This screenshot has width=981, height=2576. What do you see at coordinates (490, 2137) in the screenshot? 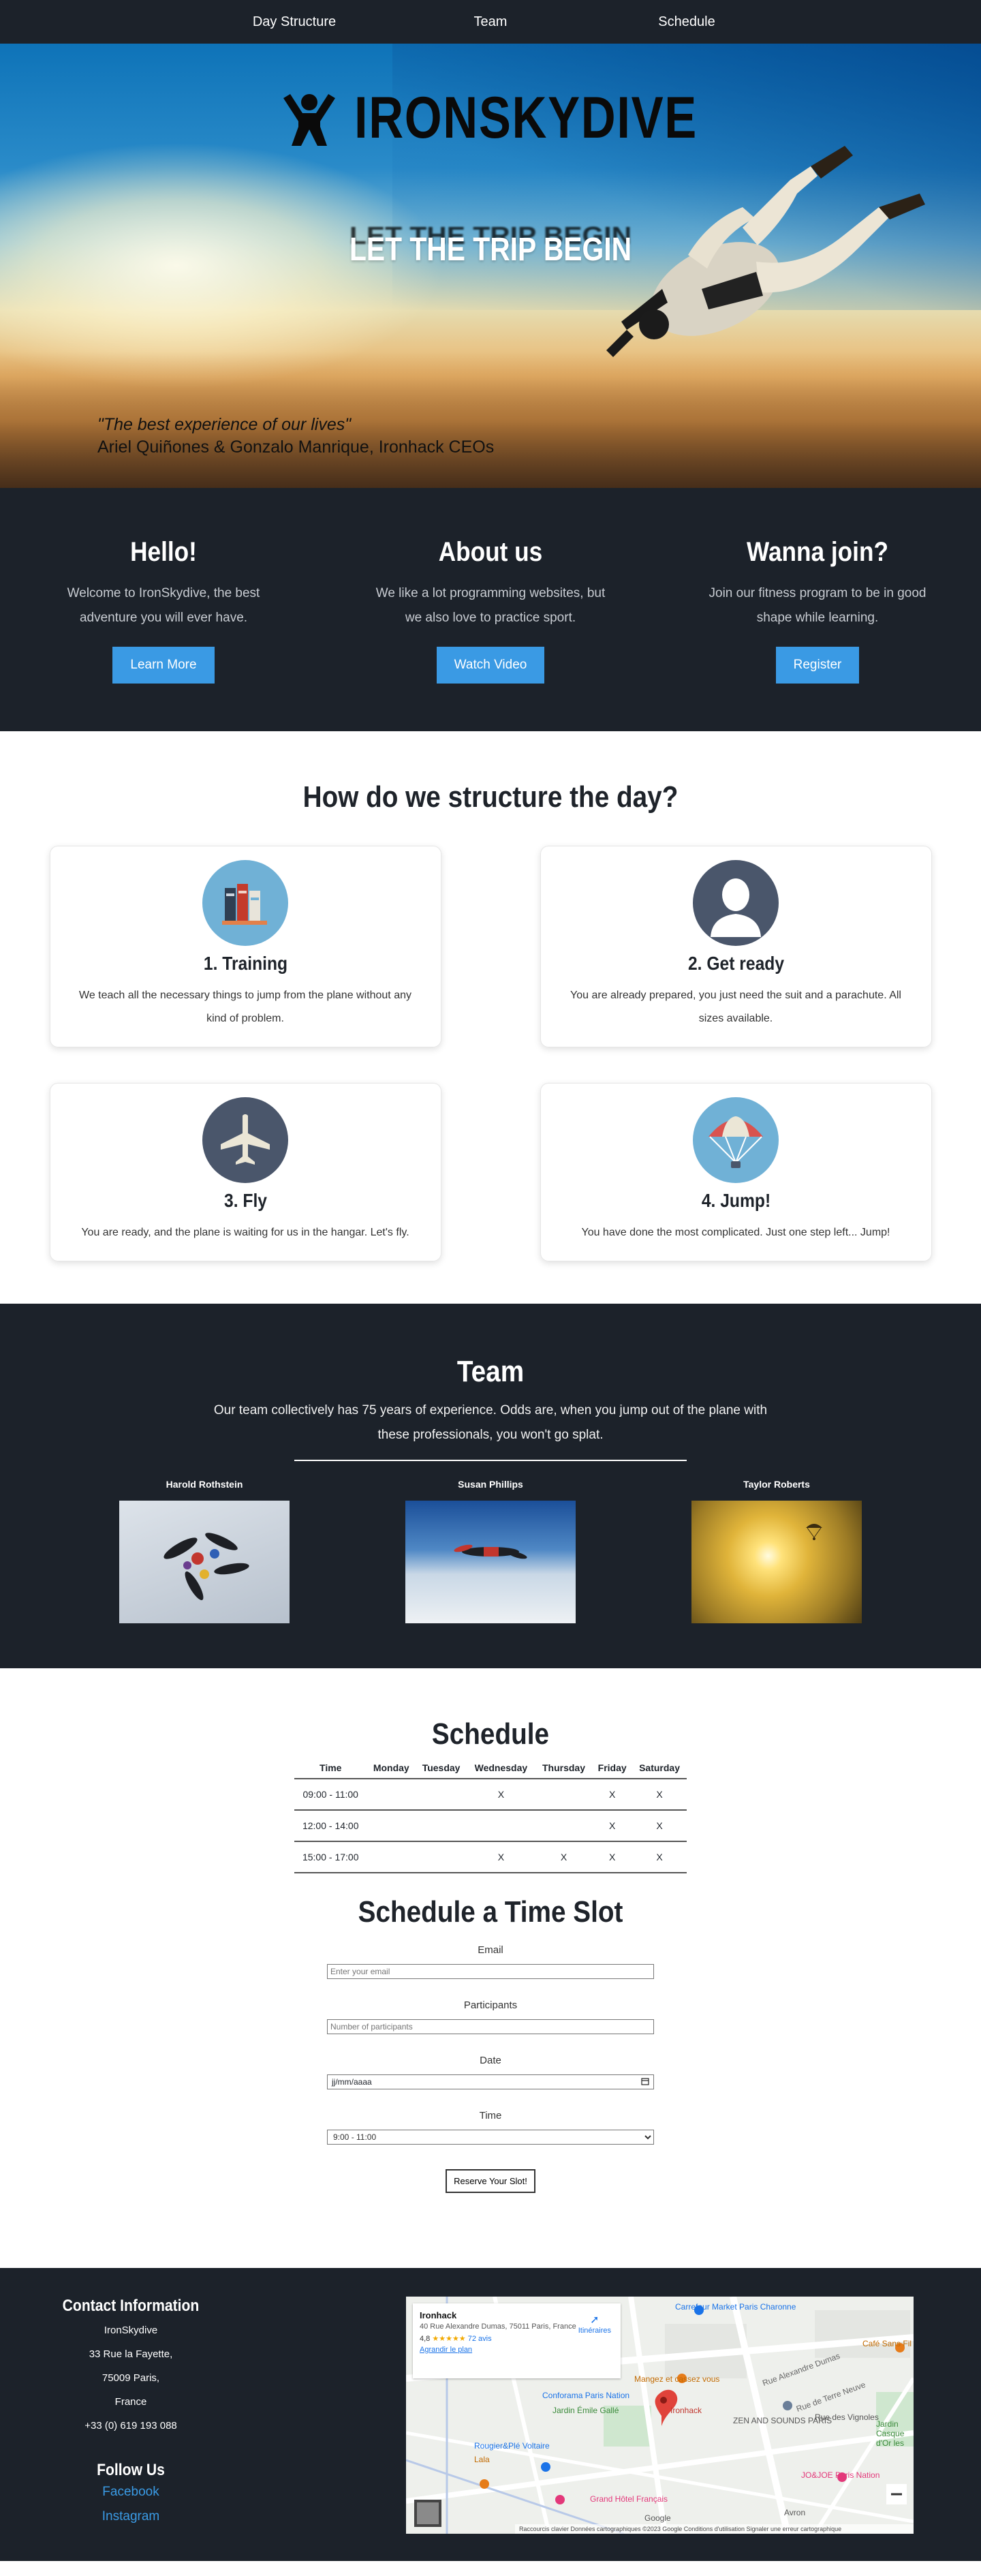
I see `time-select: 9:00 - 11:00` at bounding box center [490, 2137].